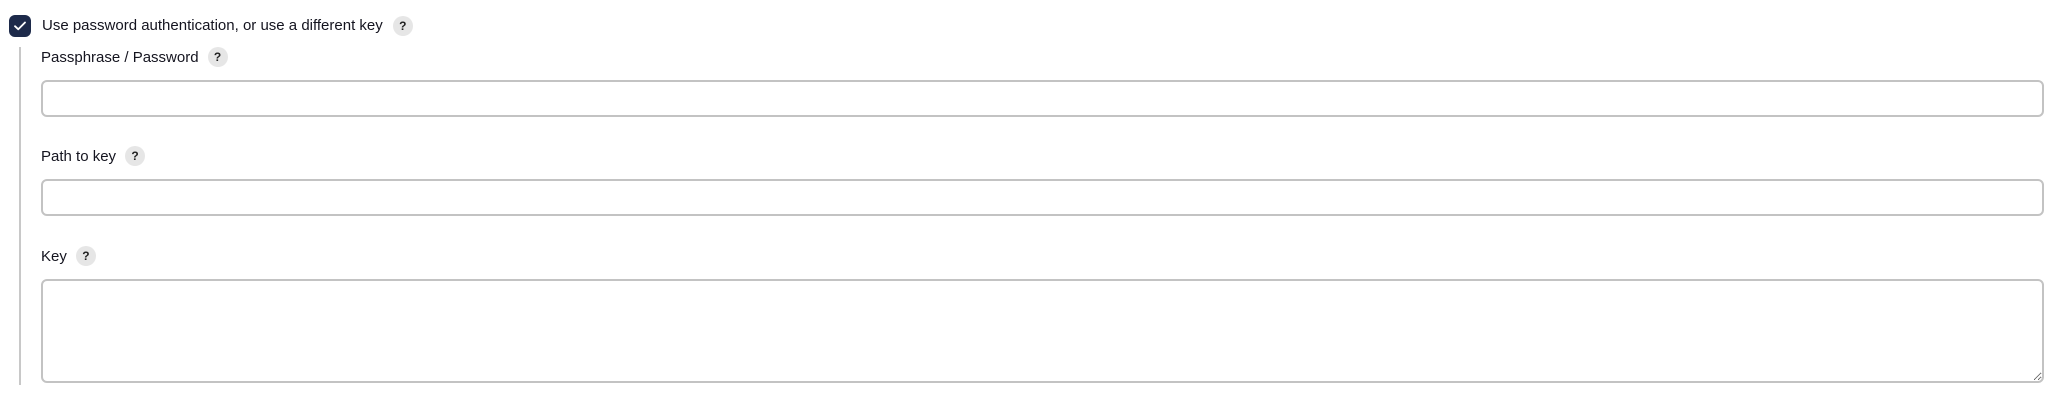  Describe the element at coordinates (79, 156) in the screenshot. I see `path-to-key-label: Path to key` at that location.